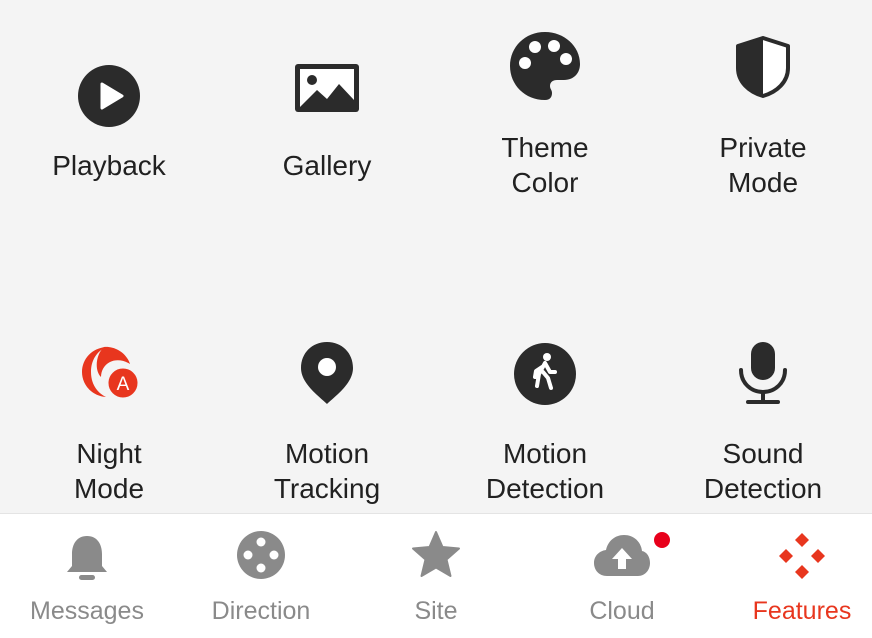  What do you see at coordinates (111, 373) in the screenshot?
I see `night-auto-icon: A` at bounding box center [111, 373].